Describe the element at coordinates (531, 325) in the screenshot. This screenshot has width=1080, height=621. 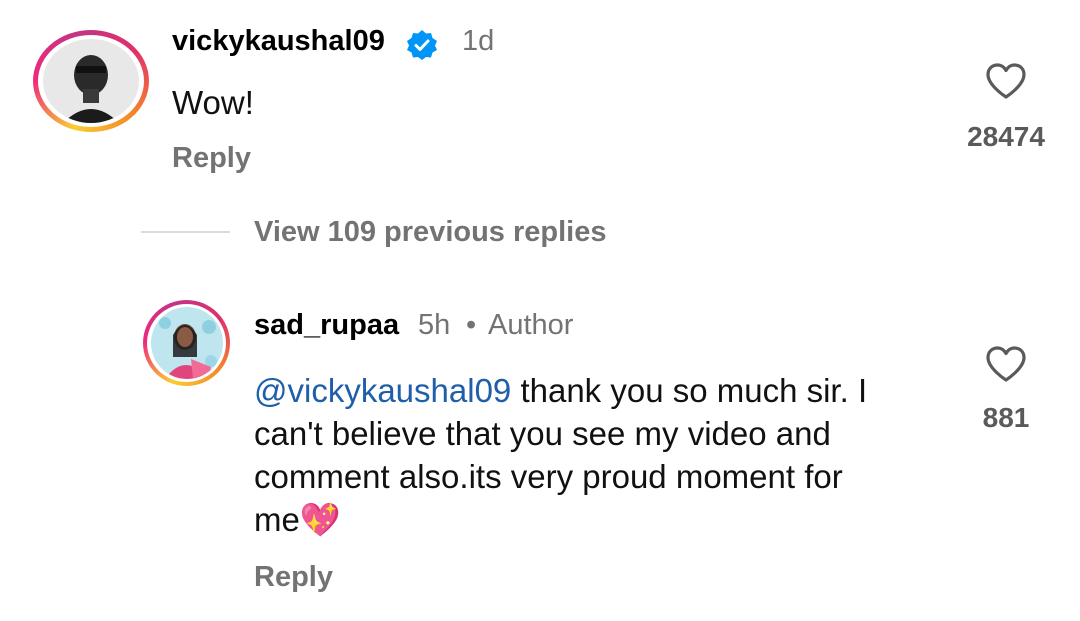
I see `author-badge: Author` at that location.